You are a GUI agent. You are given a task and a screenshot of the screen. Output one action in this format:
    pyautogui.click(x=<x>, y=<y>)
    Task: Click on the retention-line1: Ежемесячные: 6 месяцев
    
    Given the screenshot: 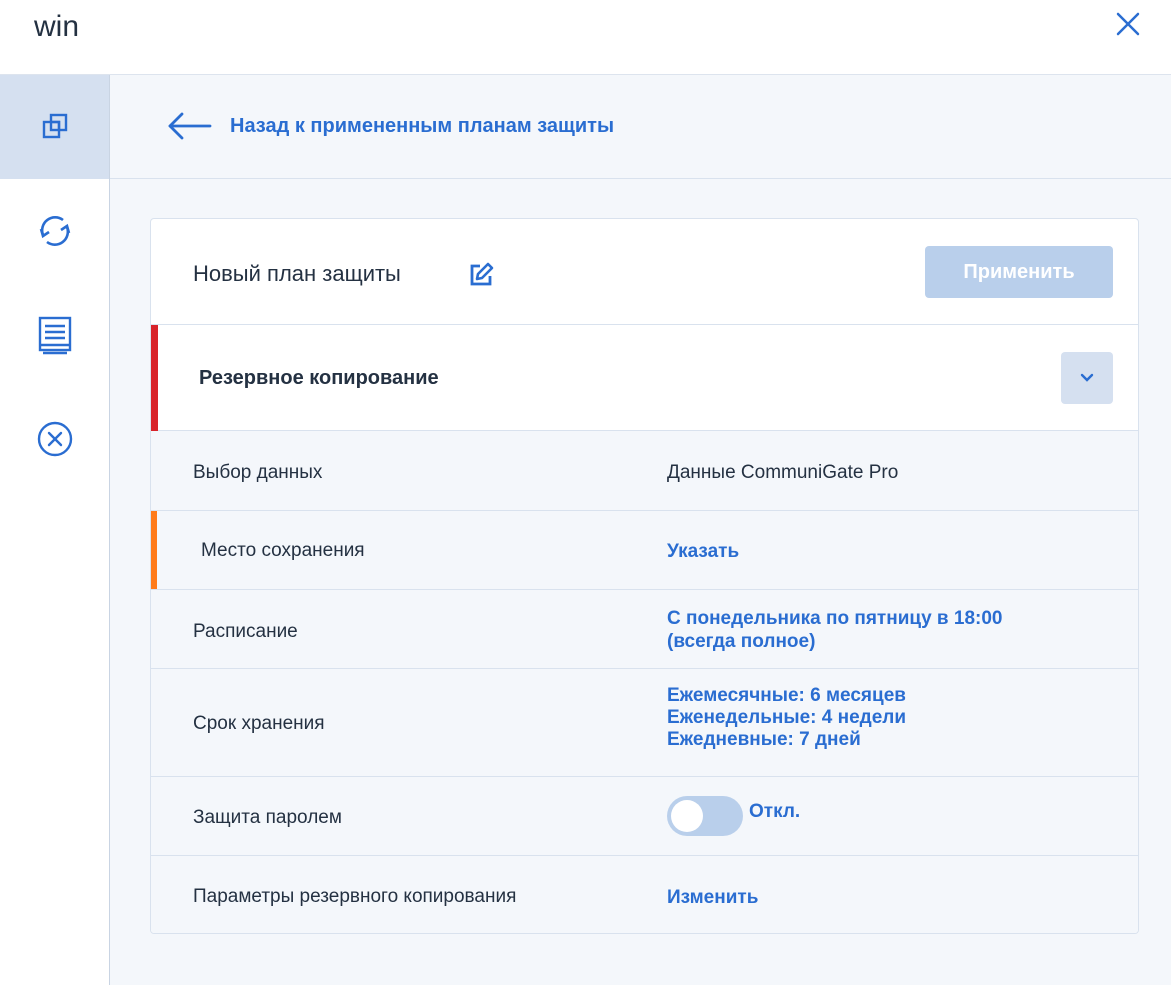 What is the action you would take?
    pyautogui.click(x=786, y=695)
    